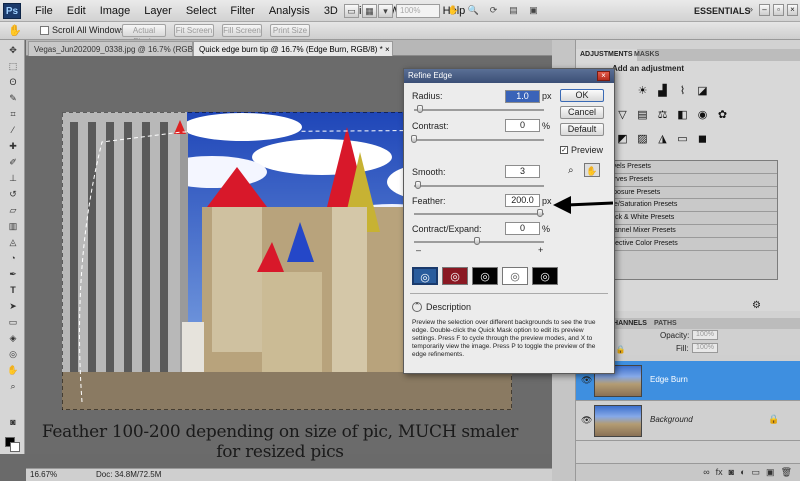 The height and width of the screenshot is (481, 800). I want to click on 3d-rotate-tool-icon: ◈, so click(13, 338).